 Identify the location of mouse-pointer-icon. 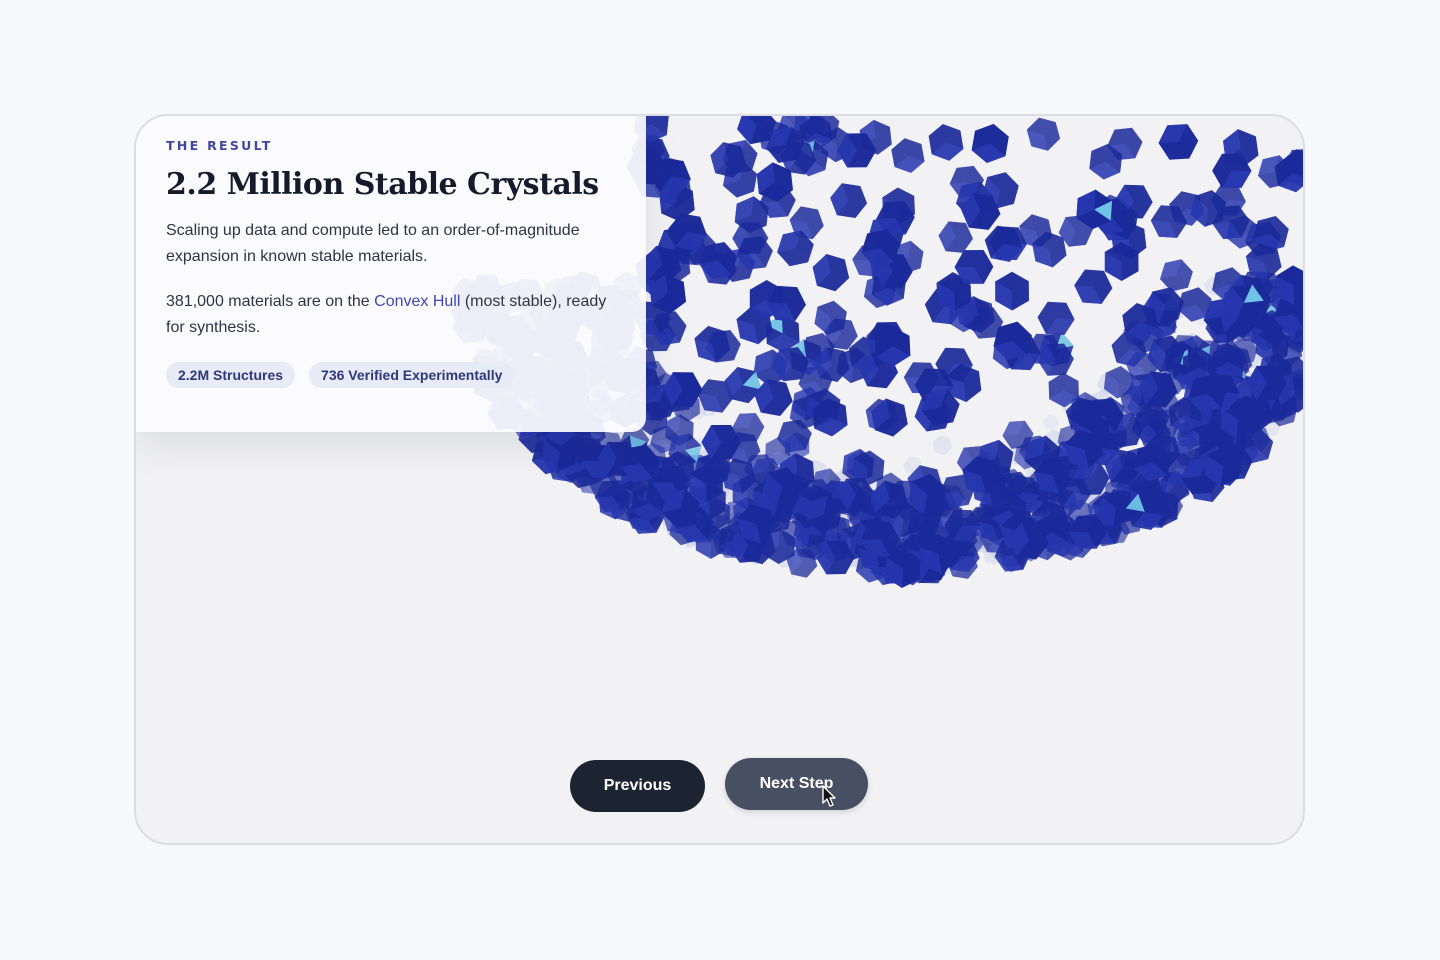
(829, 796).